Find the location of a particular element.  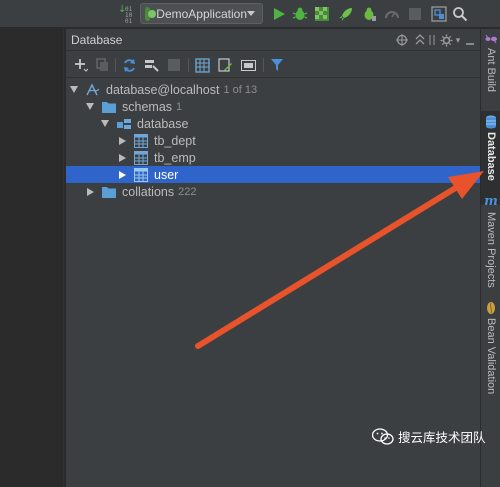

chevron-down-icon is located at coordinates (251, 13).